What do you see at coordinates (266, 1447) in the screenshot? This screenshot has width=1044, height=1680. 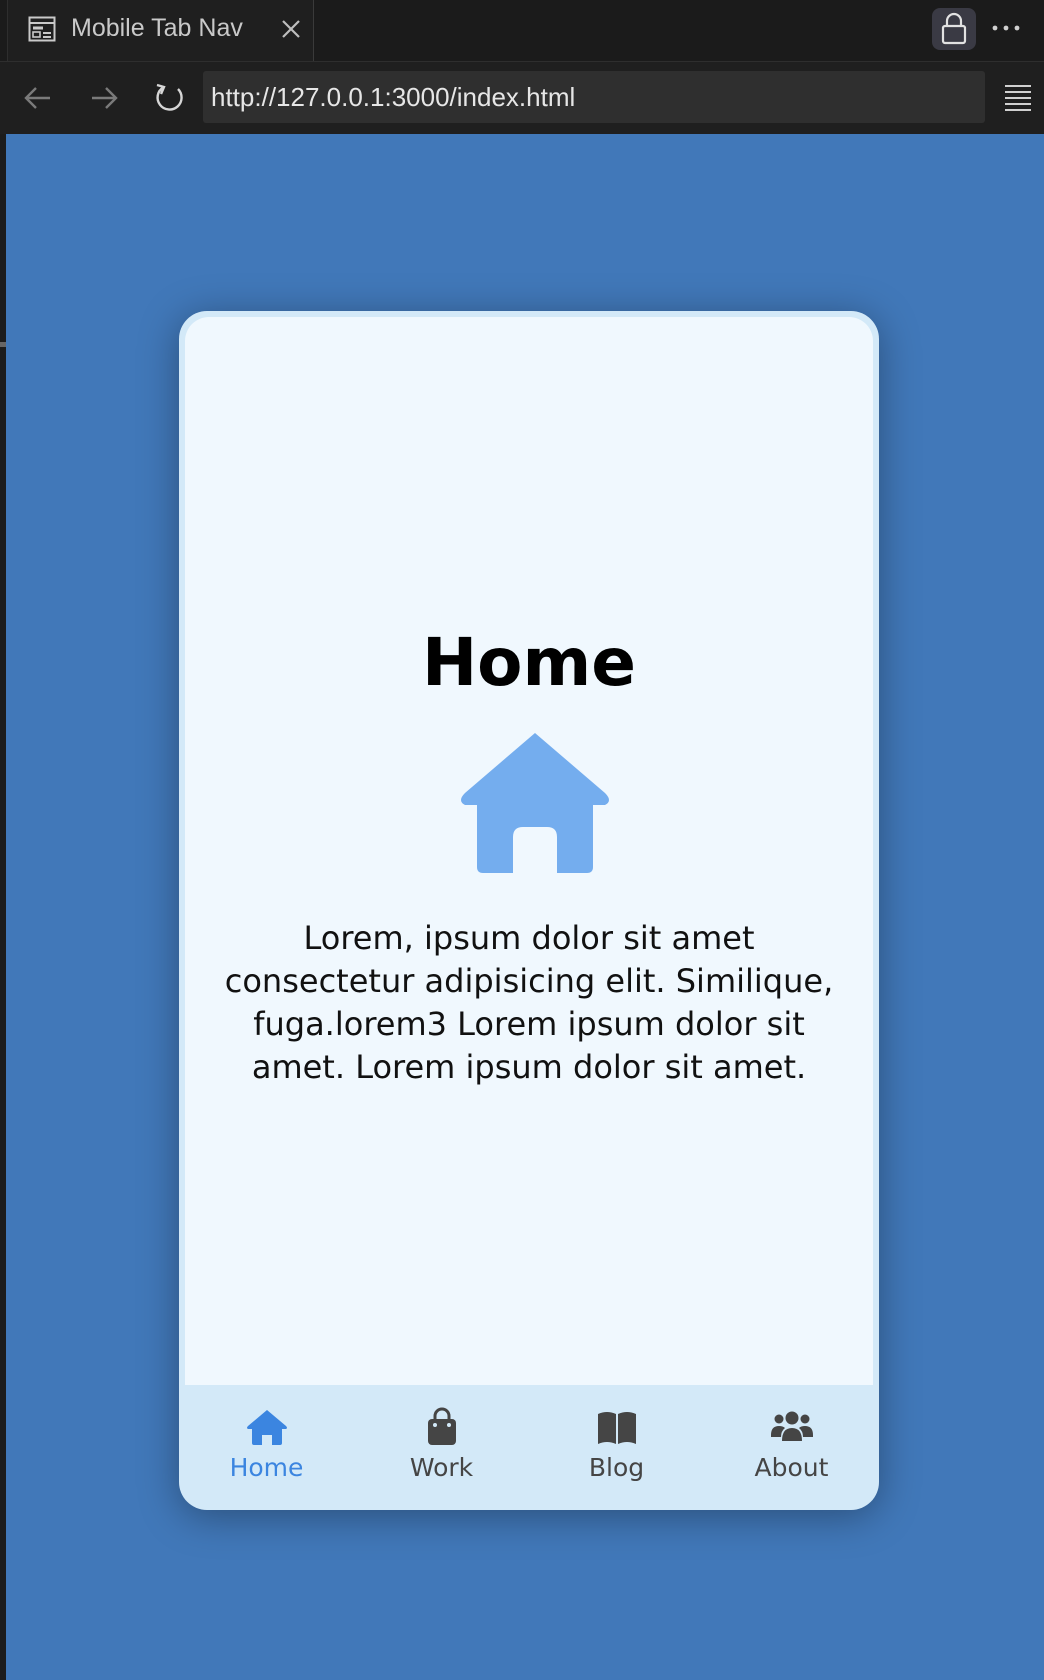 I see `tab-home: Home` at bounding box center [266, 1447].